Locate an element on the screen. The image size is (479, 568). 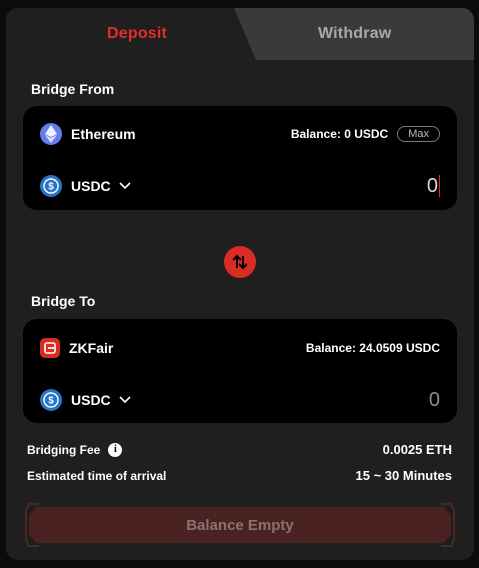
bridge-to-token-name: USDC is located at coordinates (91, 400).